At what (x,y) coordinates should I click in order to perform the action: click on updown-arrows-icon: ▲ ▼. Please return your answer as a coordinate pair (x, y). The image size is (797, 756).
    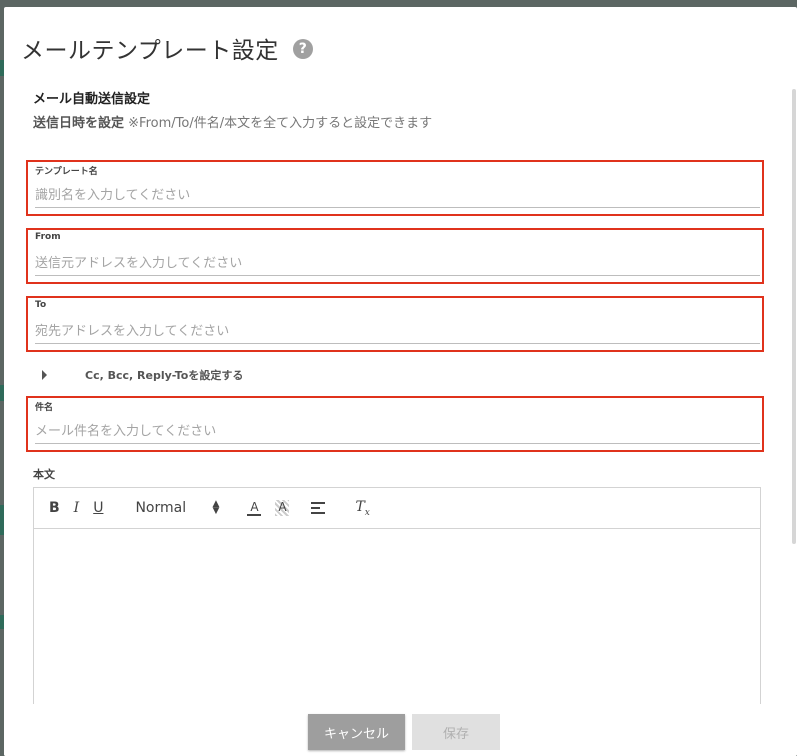
    Looking at the image, I should click on (216, 507).